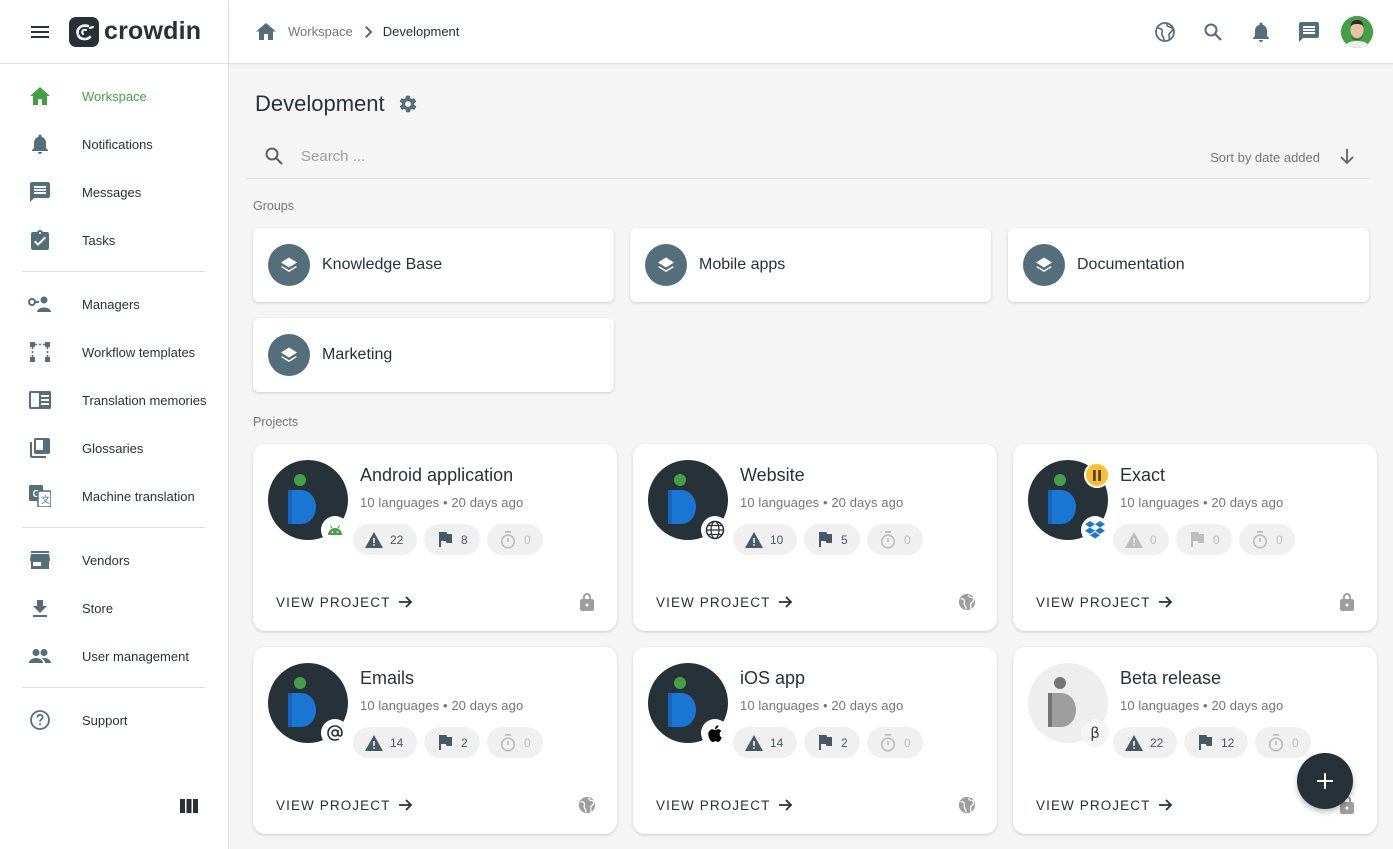  Describe the element at coordinates (1357, 32) in the screenshot. I see `user-avatar` at that location.